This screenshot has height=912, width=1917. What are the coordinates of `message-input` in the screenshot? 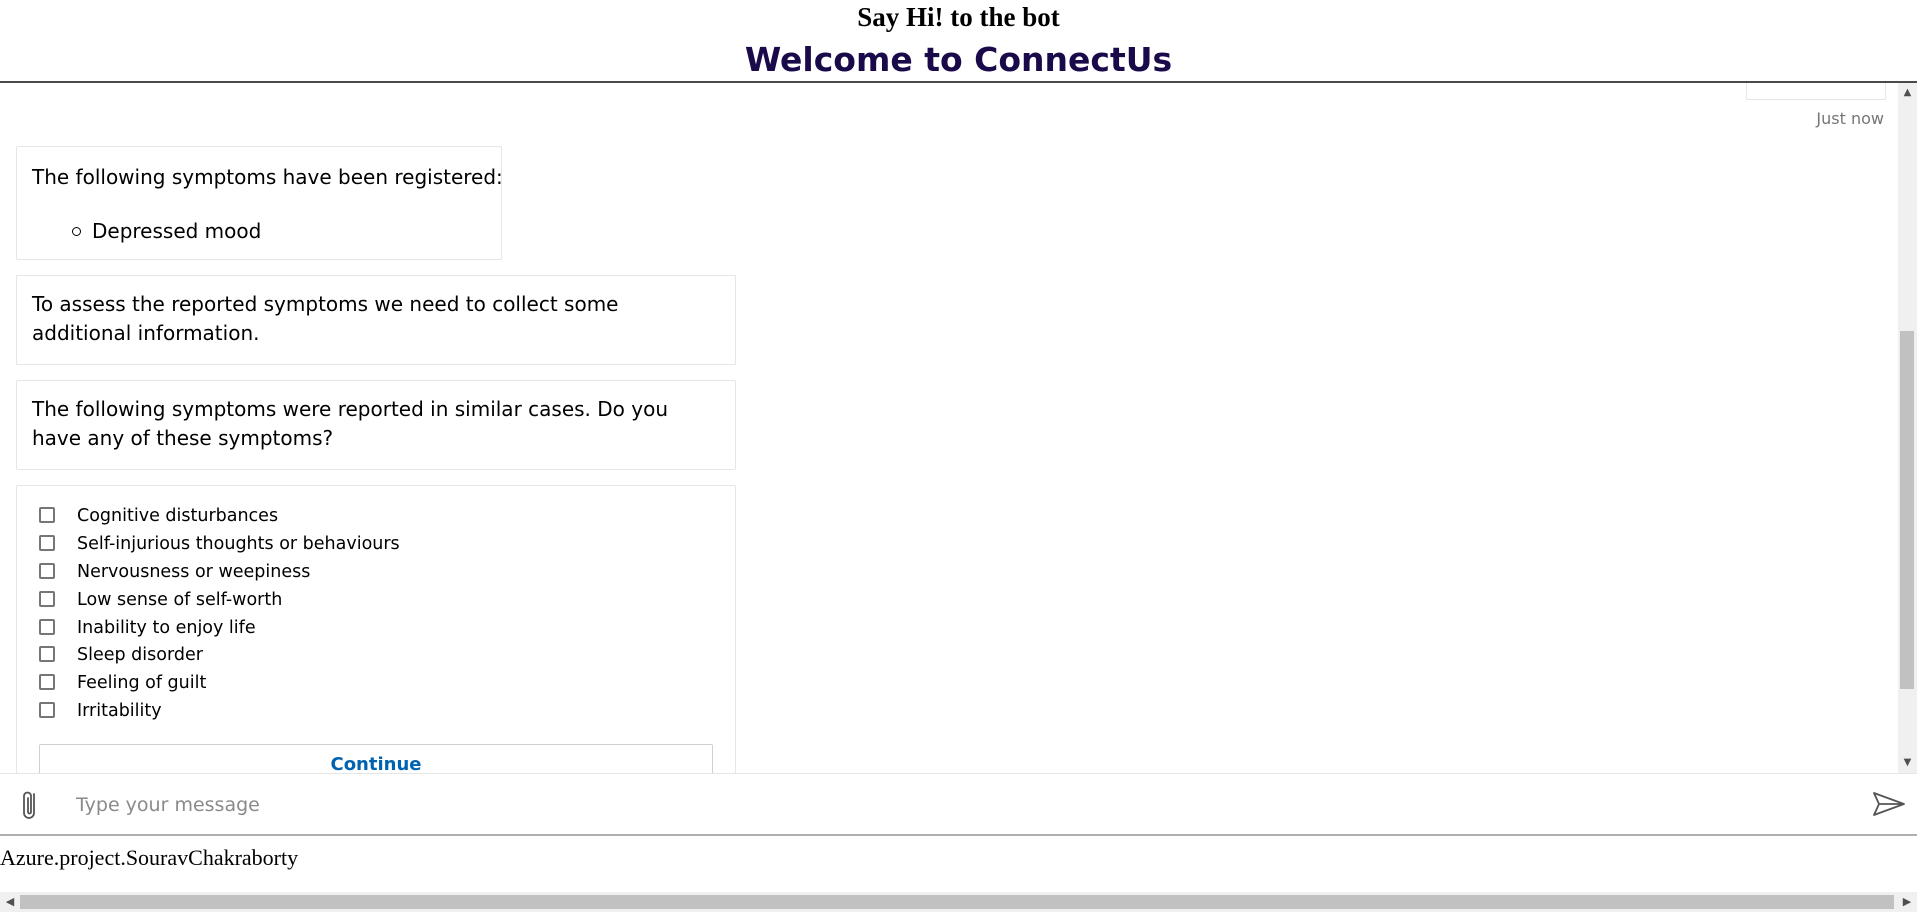 It's located at (966, 805).